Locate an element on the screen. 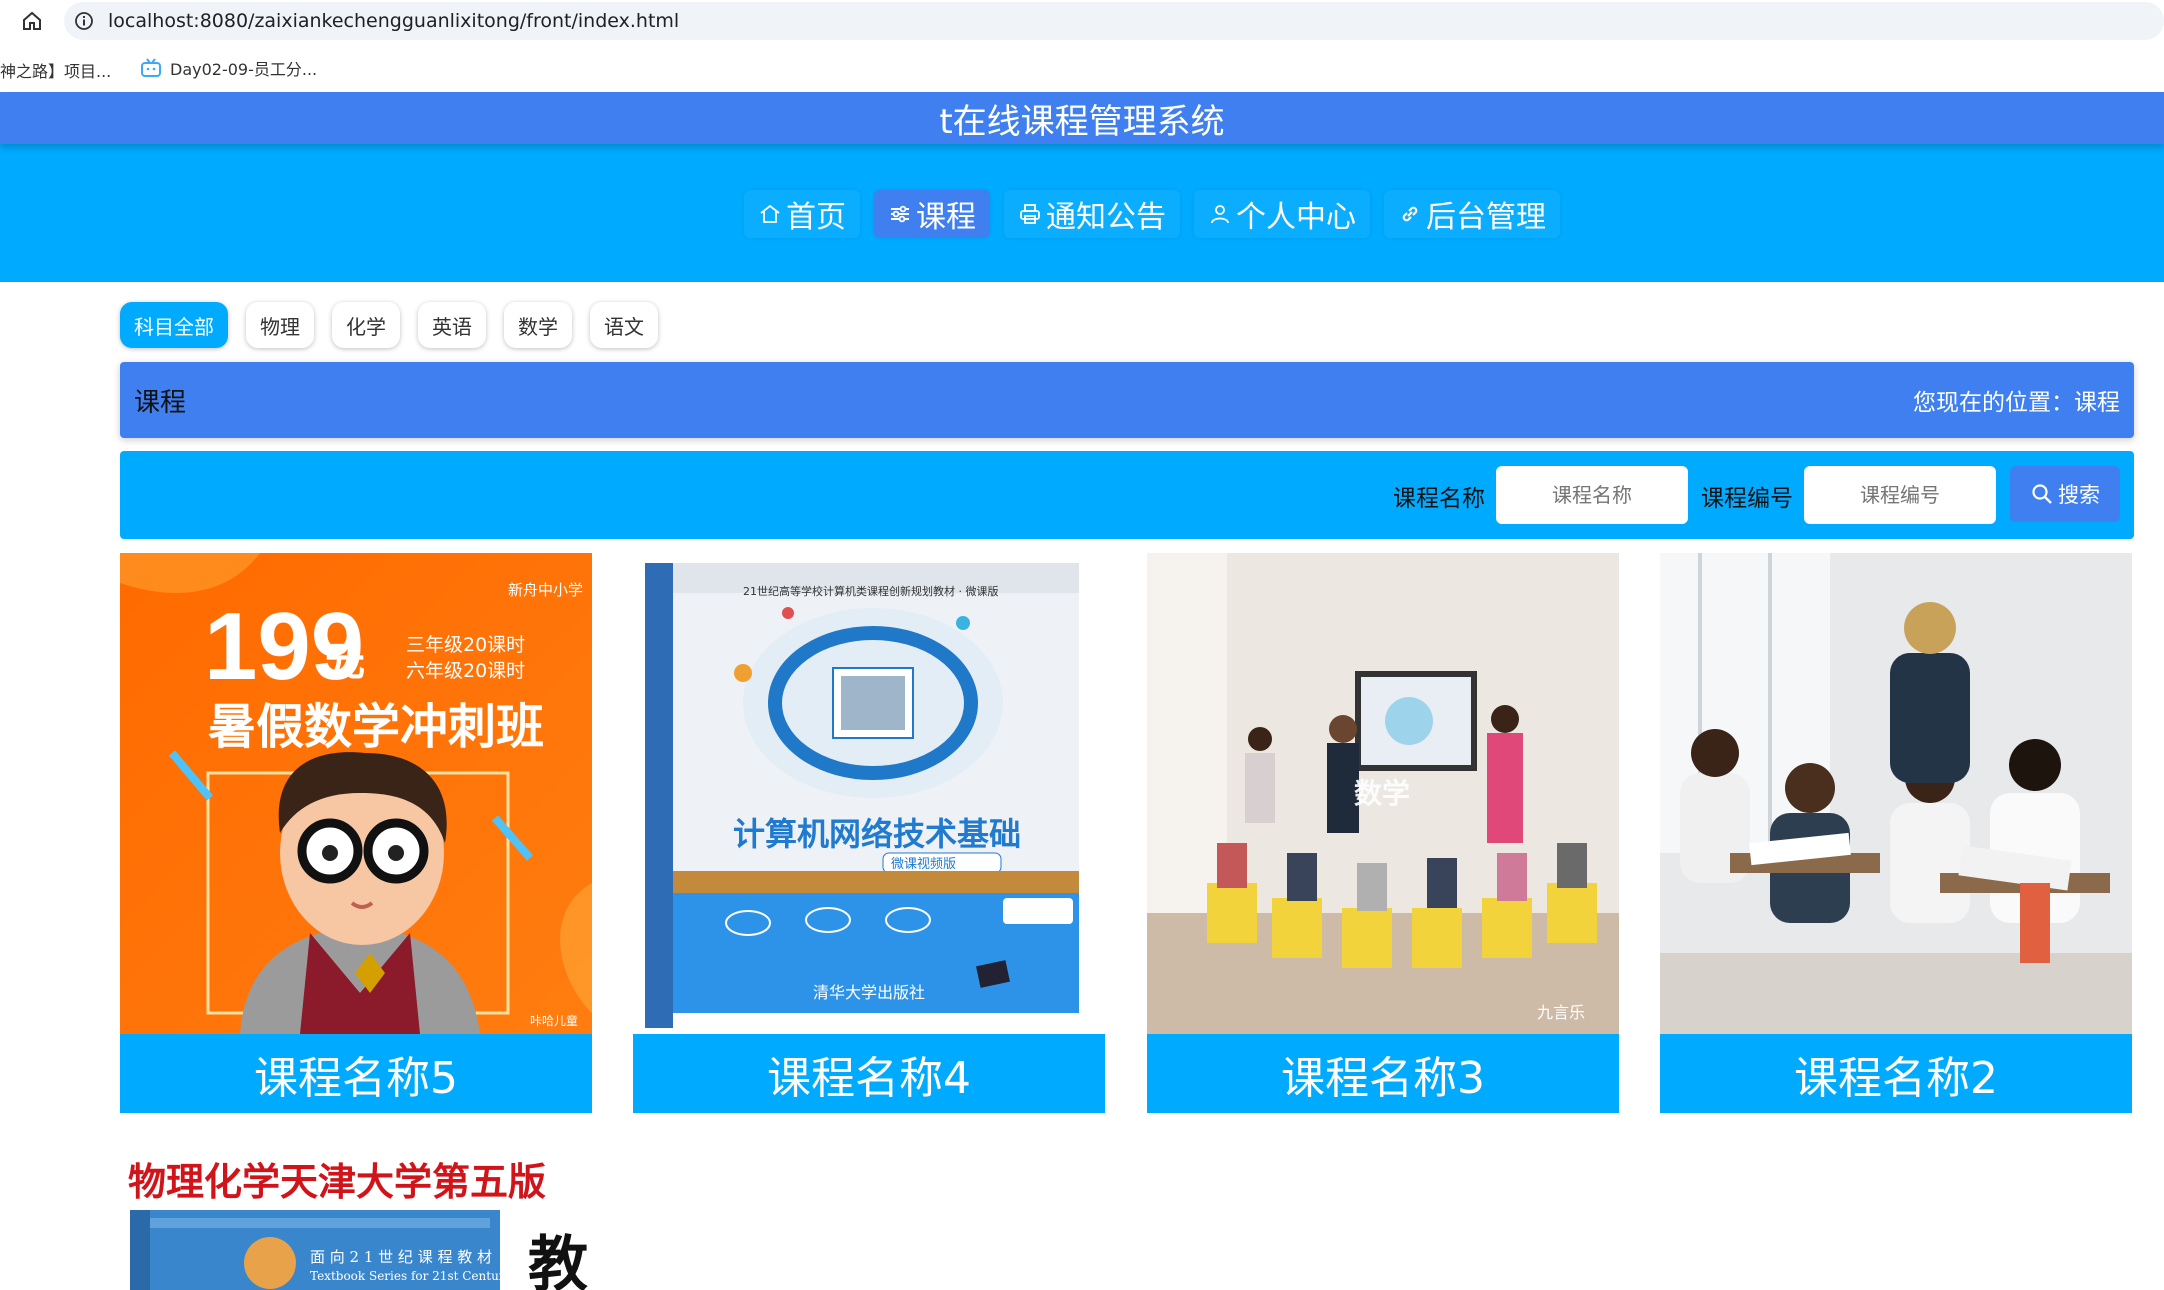  nav-item-notices: 通知公告 is located at coordinates (1092, 214).